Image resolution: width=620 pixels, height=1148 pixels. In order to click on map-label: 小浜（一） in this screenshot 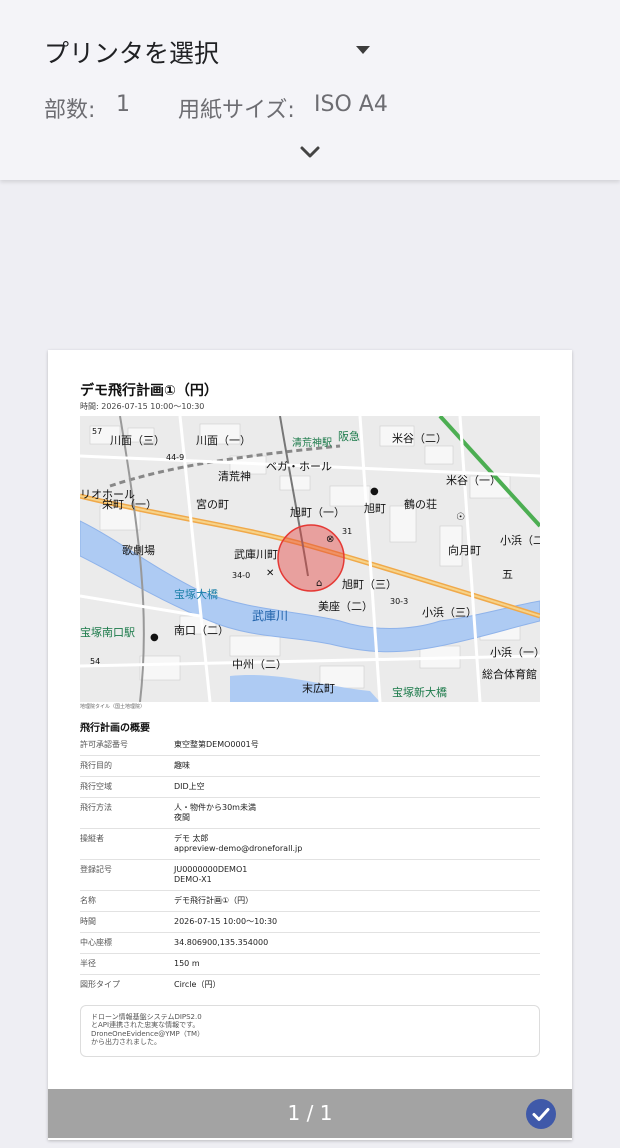, I will do `click(515, 652)`.